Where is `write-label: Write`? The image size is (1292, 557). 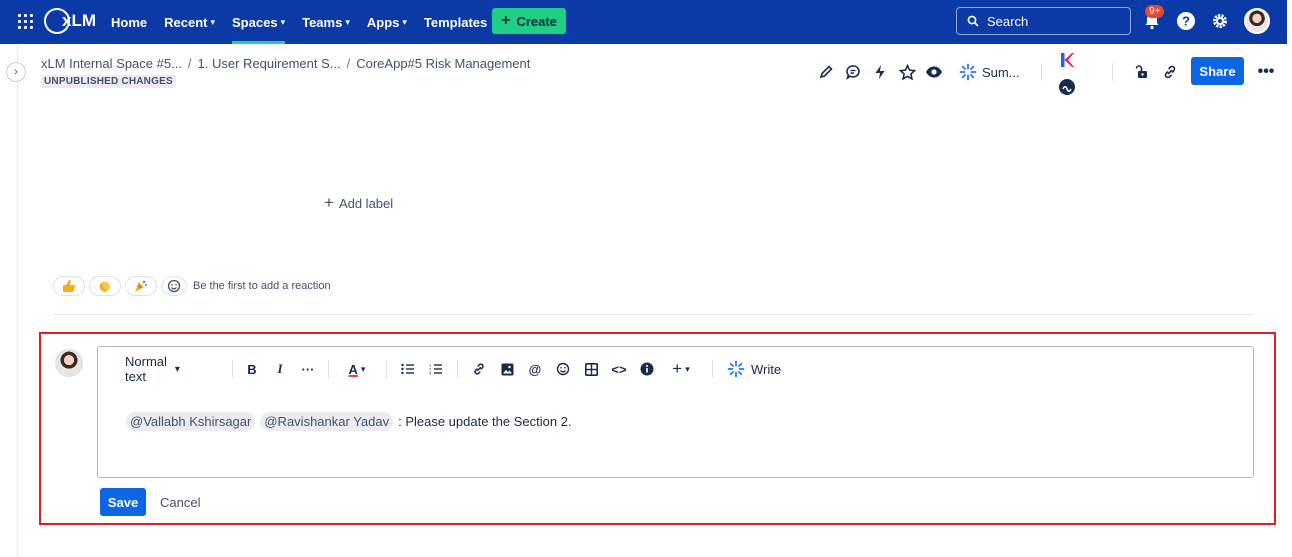
write-label: Write is located at coordinates (766, 369).